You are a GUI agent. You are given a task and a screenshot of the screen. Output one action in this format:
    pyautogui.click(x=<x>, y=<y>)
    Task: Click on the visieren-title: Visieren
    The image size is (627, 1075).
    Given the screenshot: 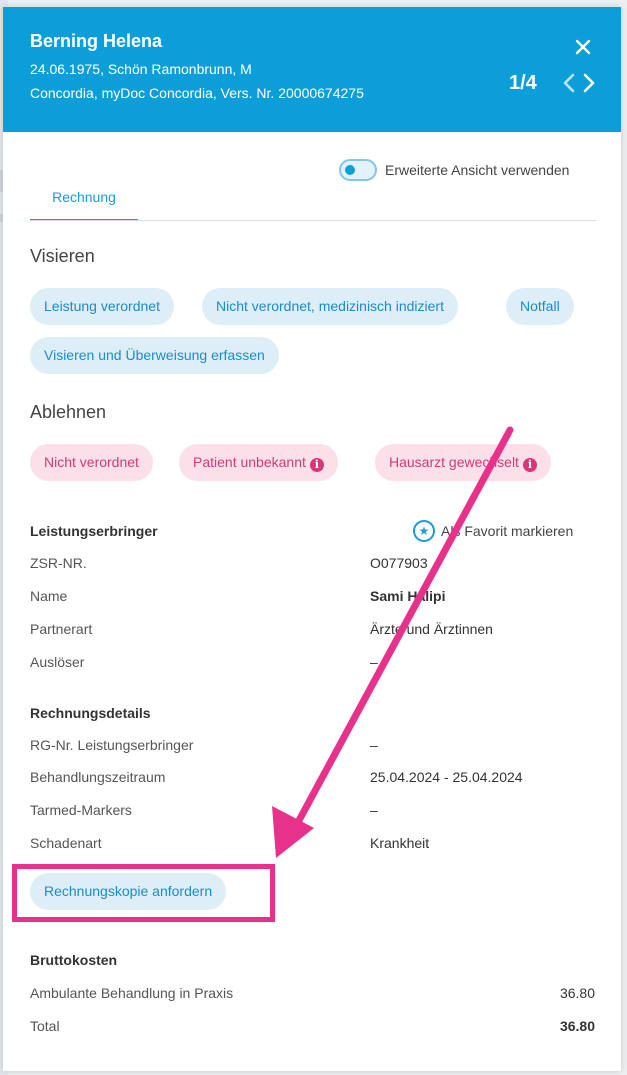 What is the action you would take?
    pyautogui.click(x=62, y=256)
    